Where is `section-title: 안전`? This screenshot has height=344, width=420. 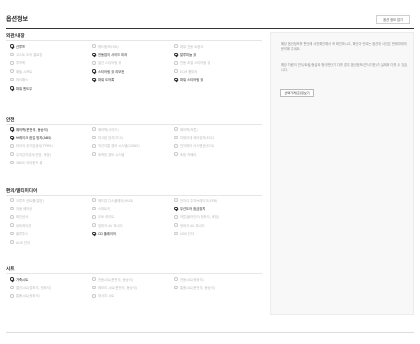
section-title: 안전 is located at coordinates (10, 120).